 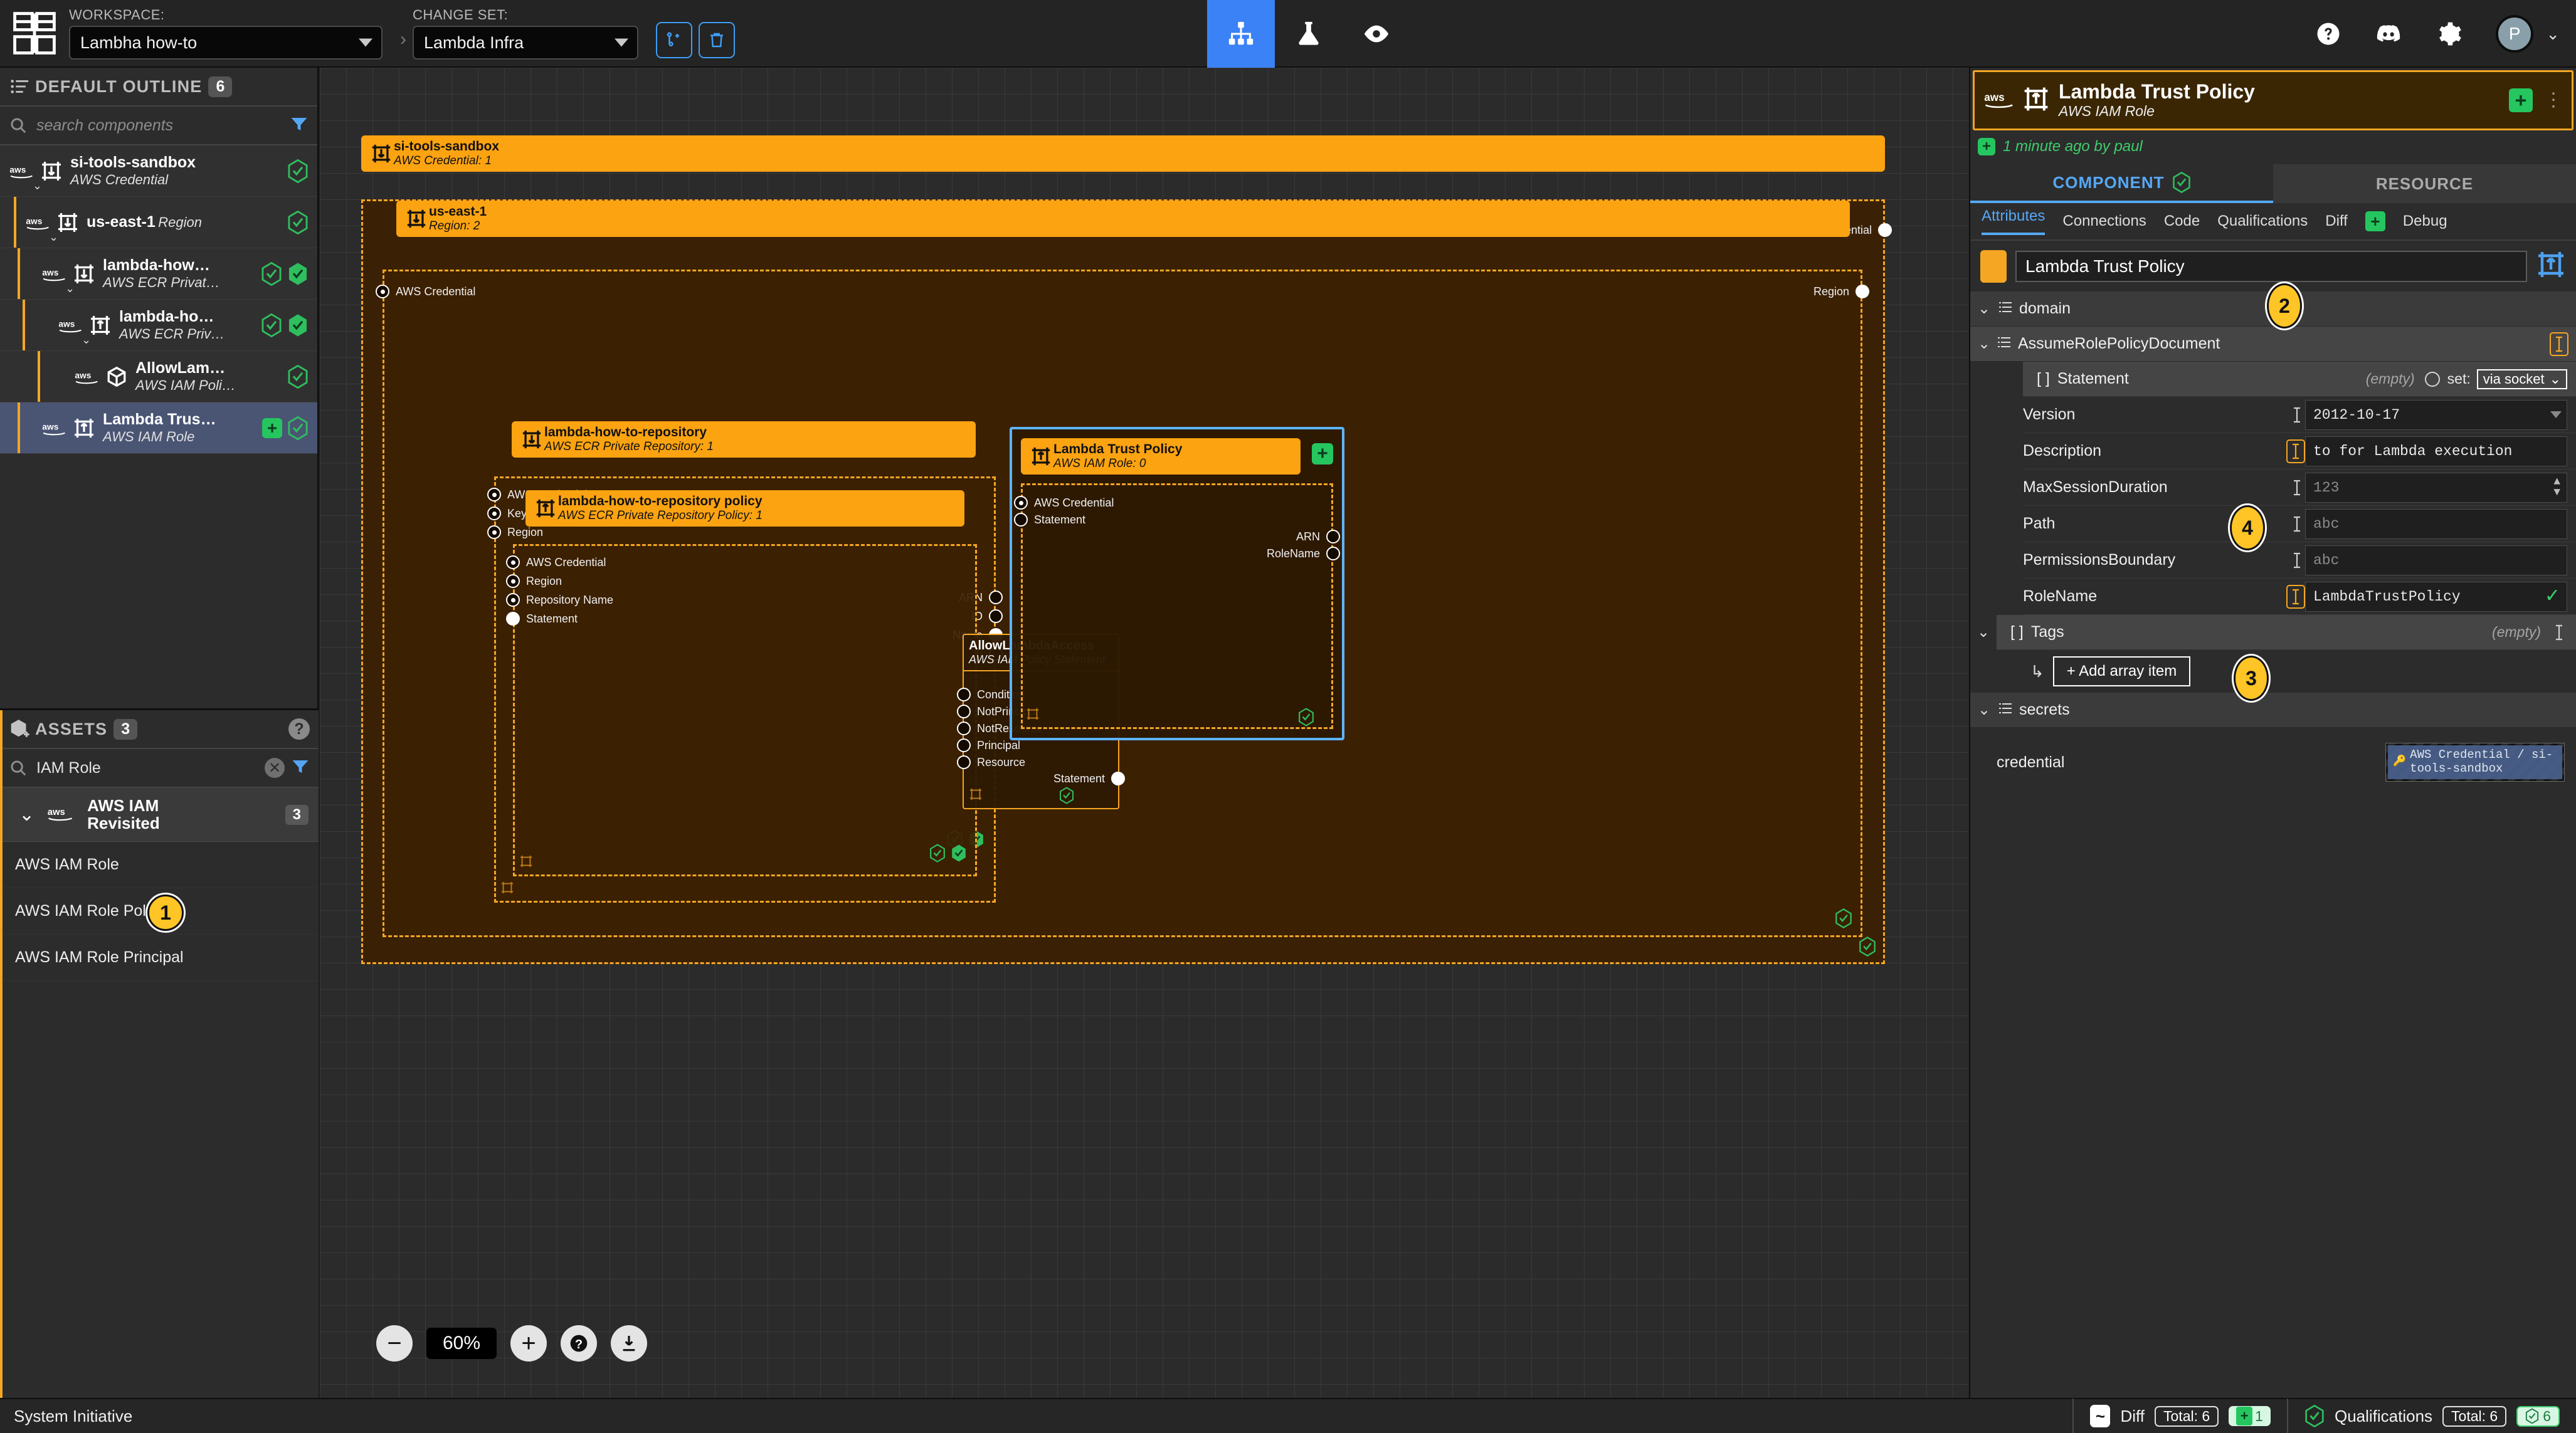 I want to click on outline-row-si-tools-sandbox: aws ⌄ si-tools-sandbox AWS Credential, so click(x=158, y=171).